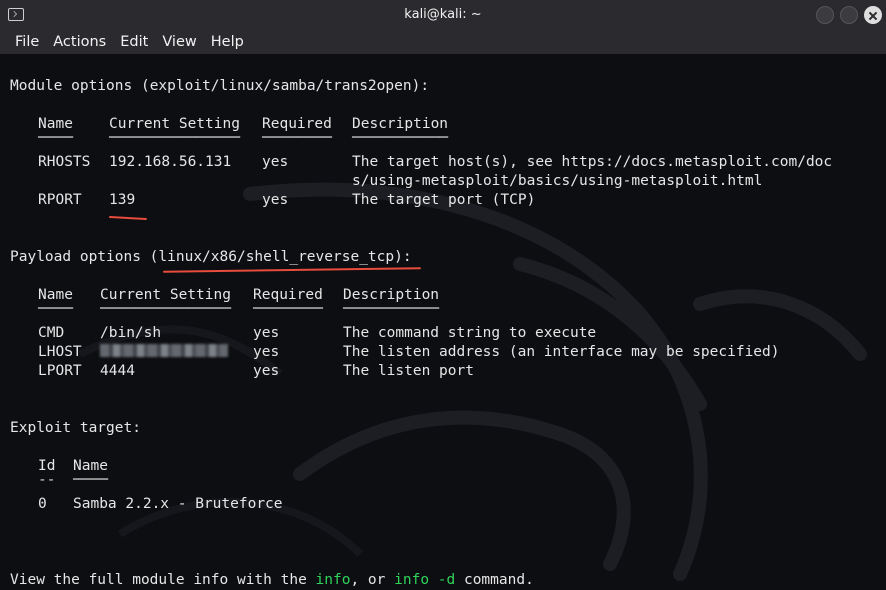 This screenshot has height=590, width=886. Describe the element at coordinates (408, 371) in the screenshot. I see `lport-desc: The listen port` at that location.